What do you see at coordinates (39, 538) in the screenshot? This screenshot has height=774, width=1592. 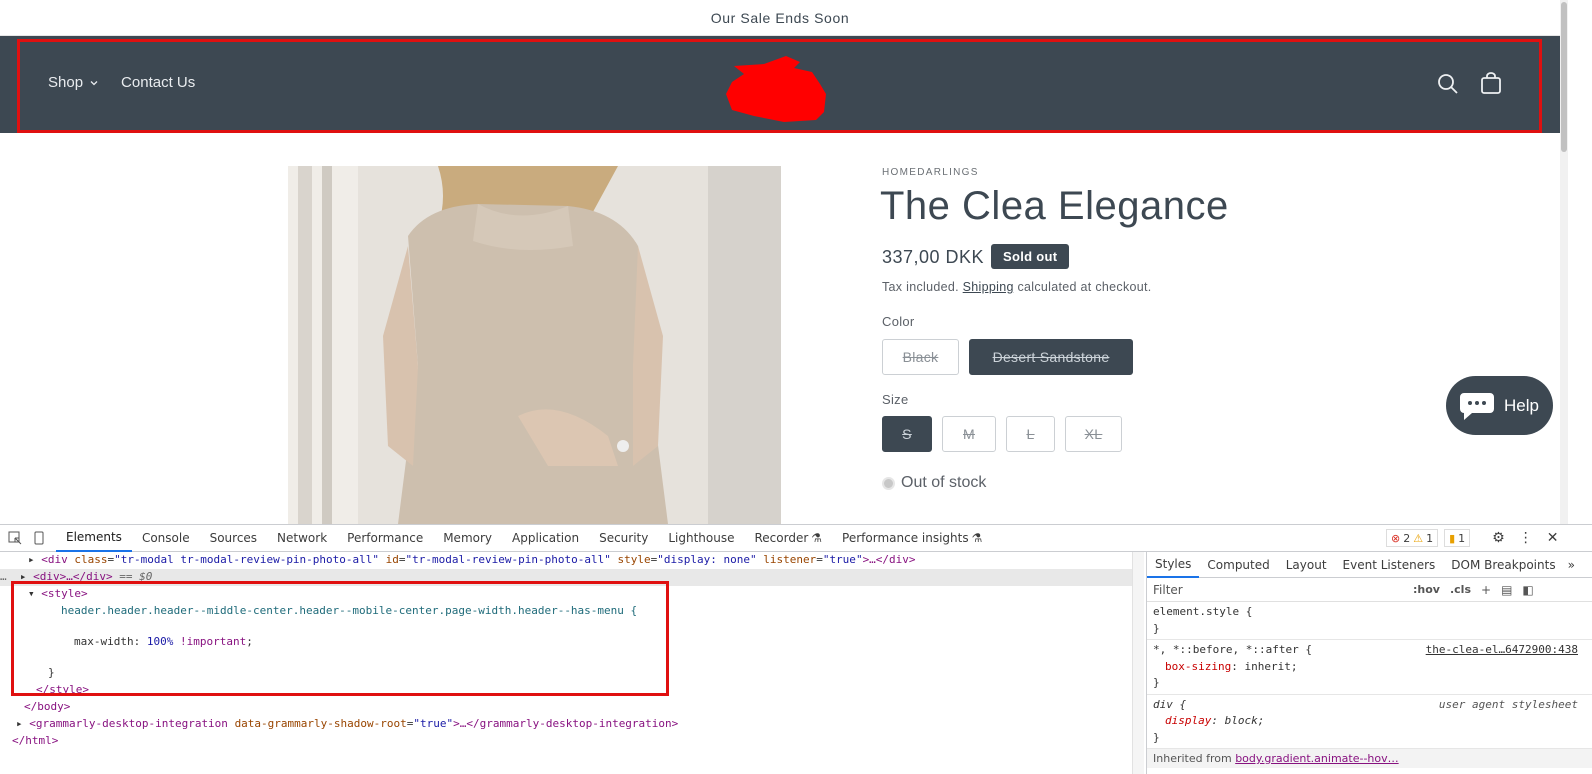 I see `device-toolbar-icon` at bounding box center [39, 538].